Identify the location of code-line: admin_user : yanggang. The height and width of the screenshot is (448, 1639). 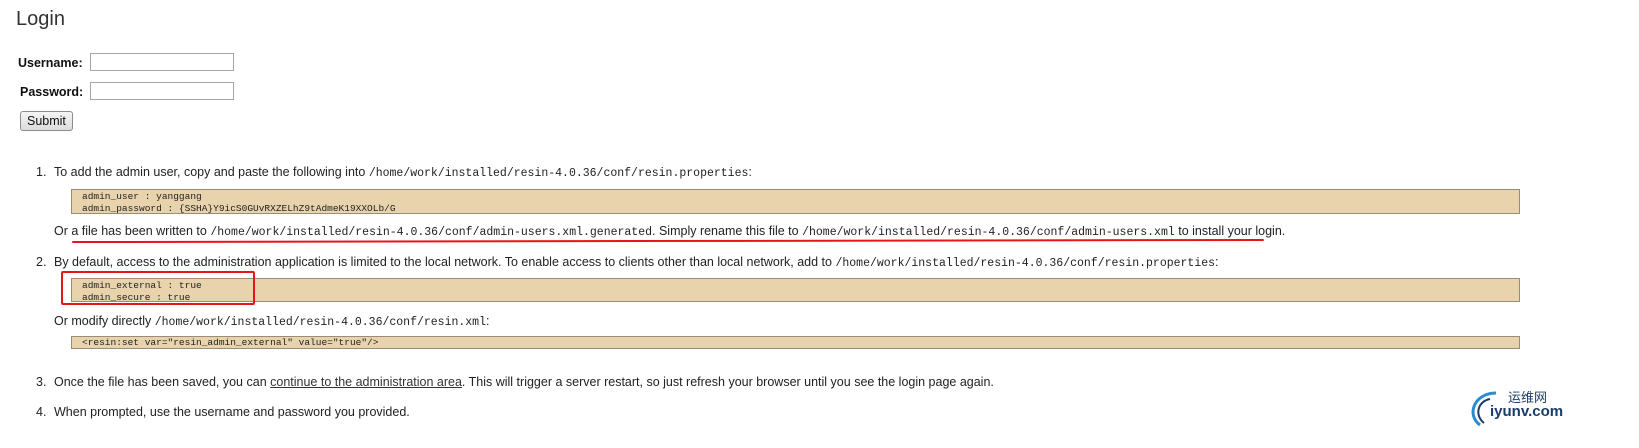
(142, 196).